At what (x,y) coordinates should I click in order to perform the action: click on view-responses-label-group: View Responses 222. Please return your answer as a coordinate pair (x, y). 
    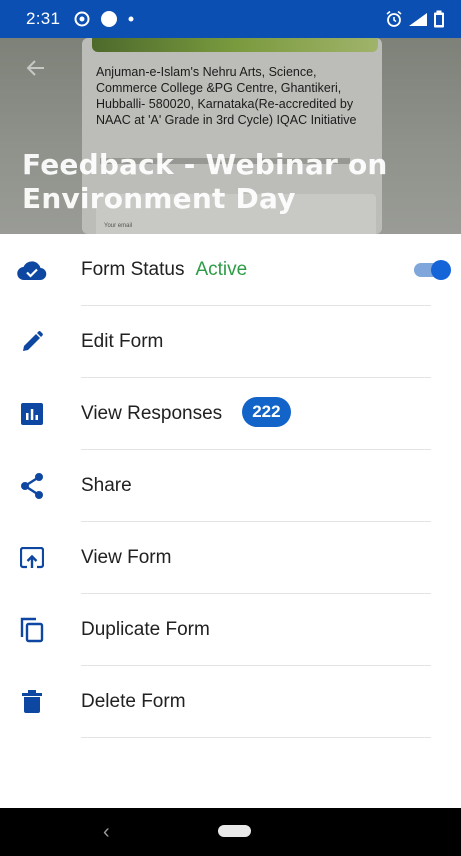
    Looking at the image, I should click on (186, 413).